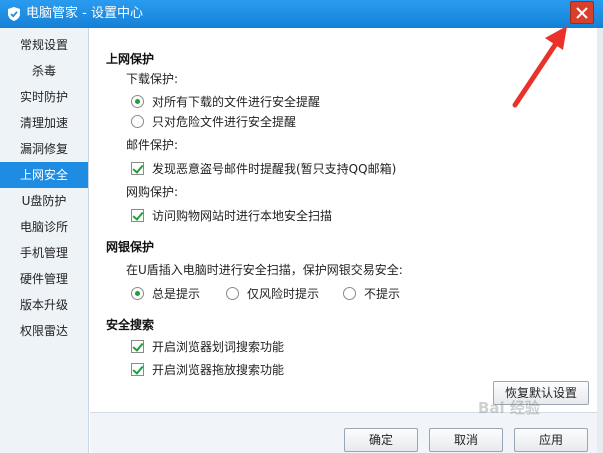 The width and height of the screenshot is (603, 453). What do you see at coordinates (44, 253) in the screenshot?
I see `sidebar-item-phone: 手机管理` at bounding box center [44, 253].